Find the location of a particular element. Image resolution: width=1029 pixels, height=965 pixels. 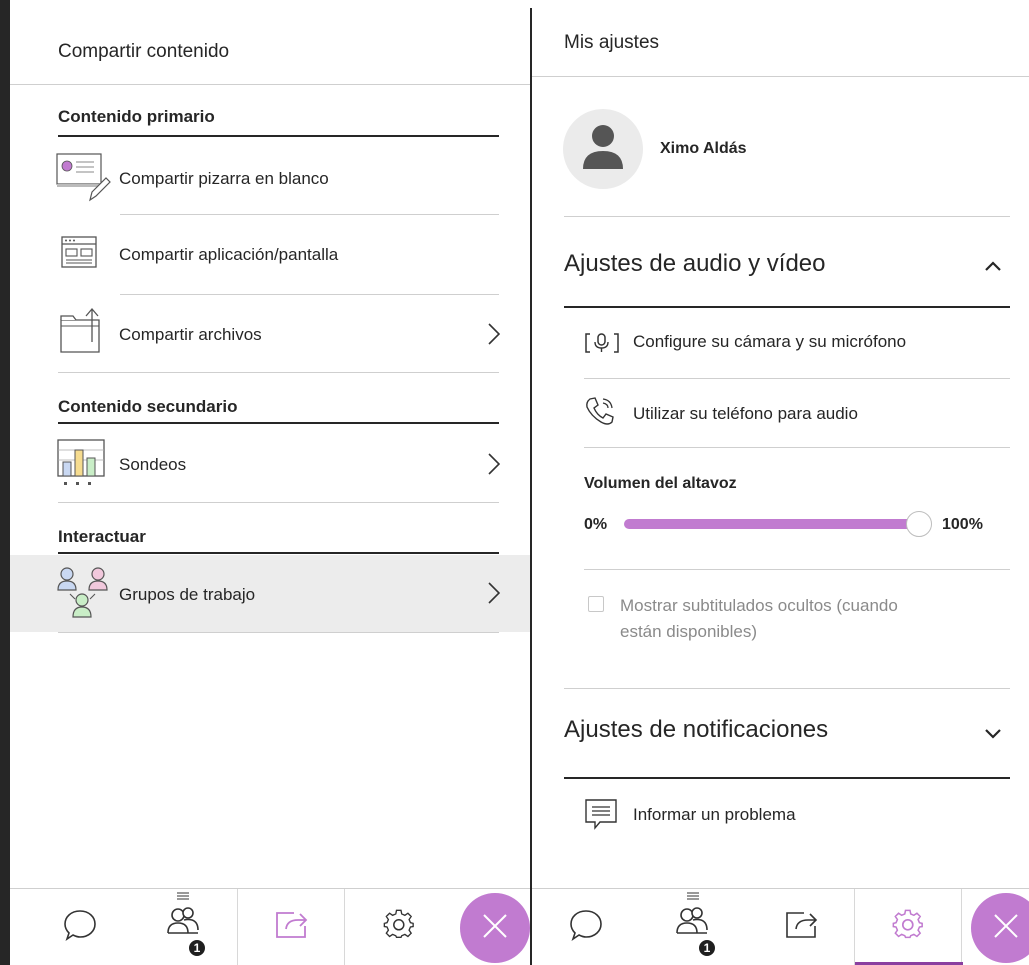

polls-label: Sondeos is located at coordinates (153, 464).